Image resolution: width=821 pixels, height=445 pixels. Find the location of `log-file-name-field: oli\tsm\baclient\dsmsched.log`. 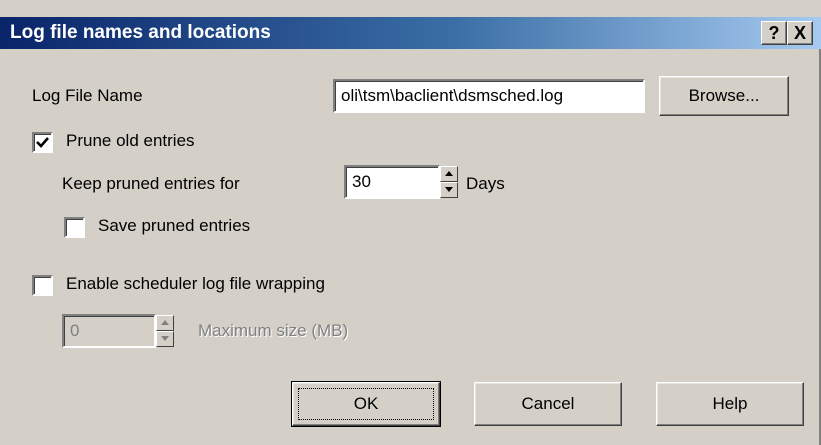

log-file-name-field: oli\tsm\baclient\dsmsched.log is located at coordinates (489, 96).